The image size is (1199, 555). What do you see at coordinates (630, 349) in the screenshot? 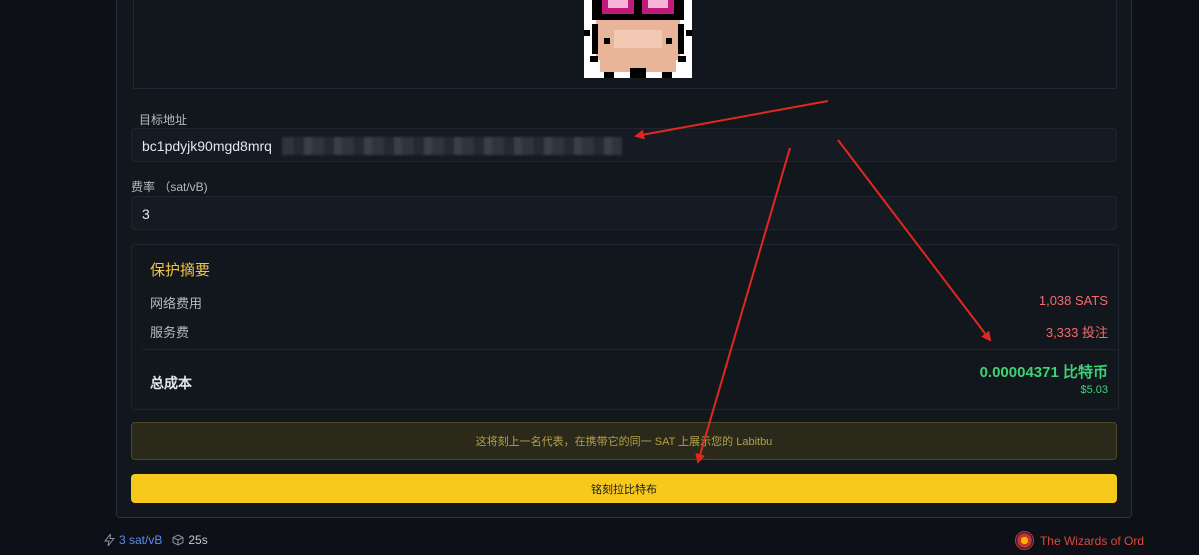
I see `summary-divider` at bounding box center [630, 349].